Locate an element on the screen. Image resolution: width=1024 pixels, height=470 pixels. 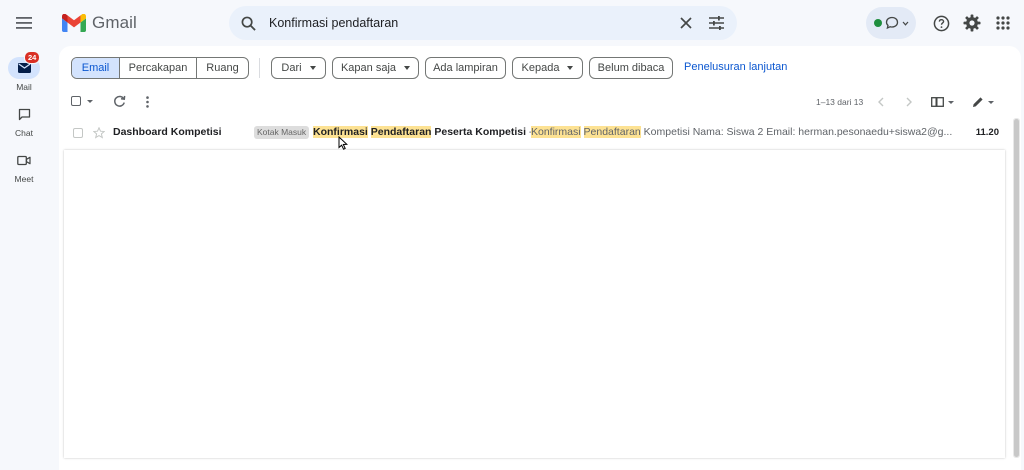
filter-chip-belum-dibaca: Belum dibaca is located at coordinates (631, 68).